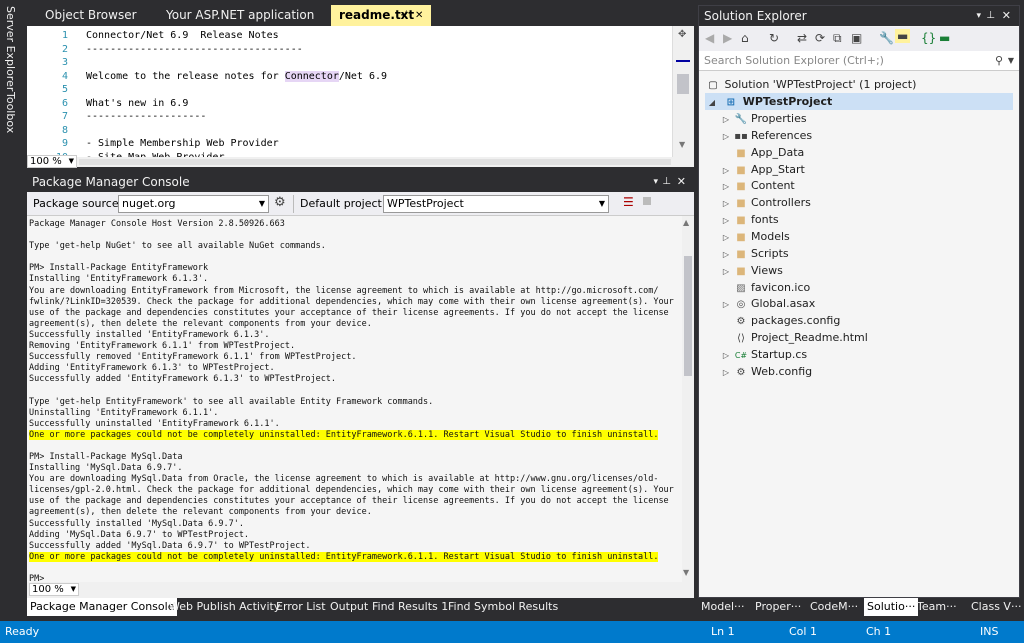 The width and height of the screenshot is (1024, 643). I want to click on code-text: /Net 6.9, so click(363, 76).